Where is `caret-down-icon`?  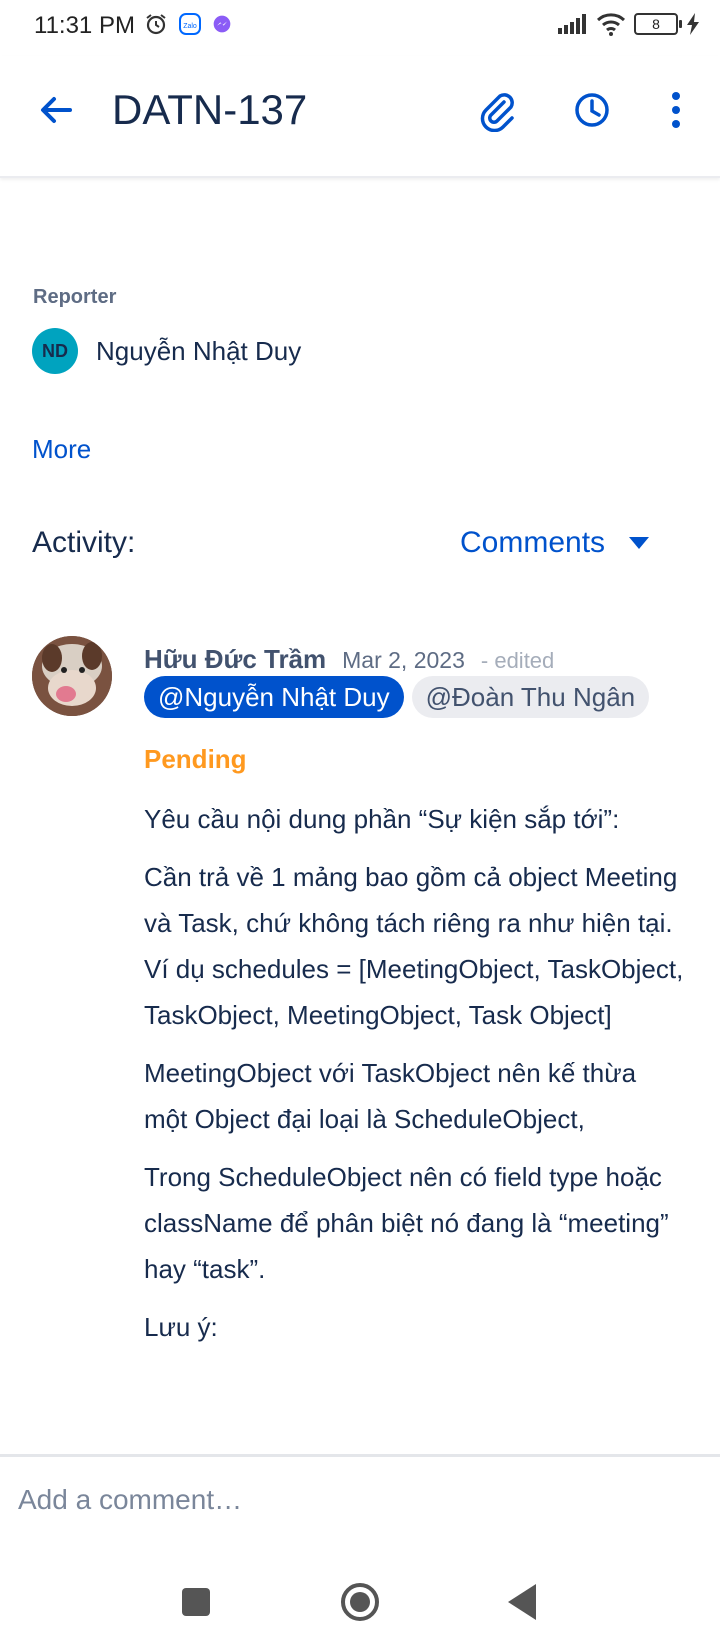 caret-down-icon is located at coordinates (639, 543).